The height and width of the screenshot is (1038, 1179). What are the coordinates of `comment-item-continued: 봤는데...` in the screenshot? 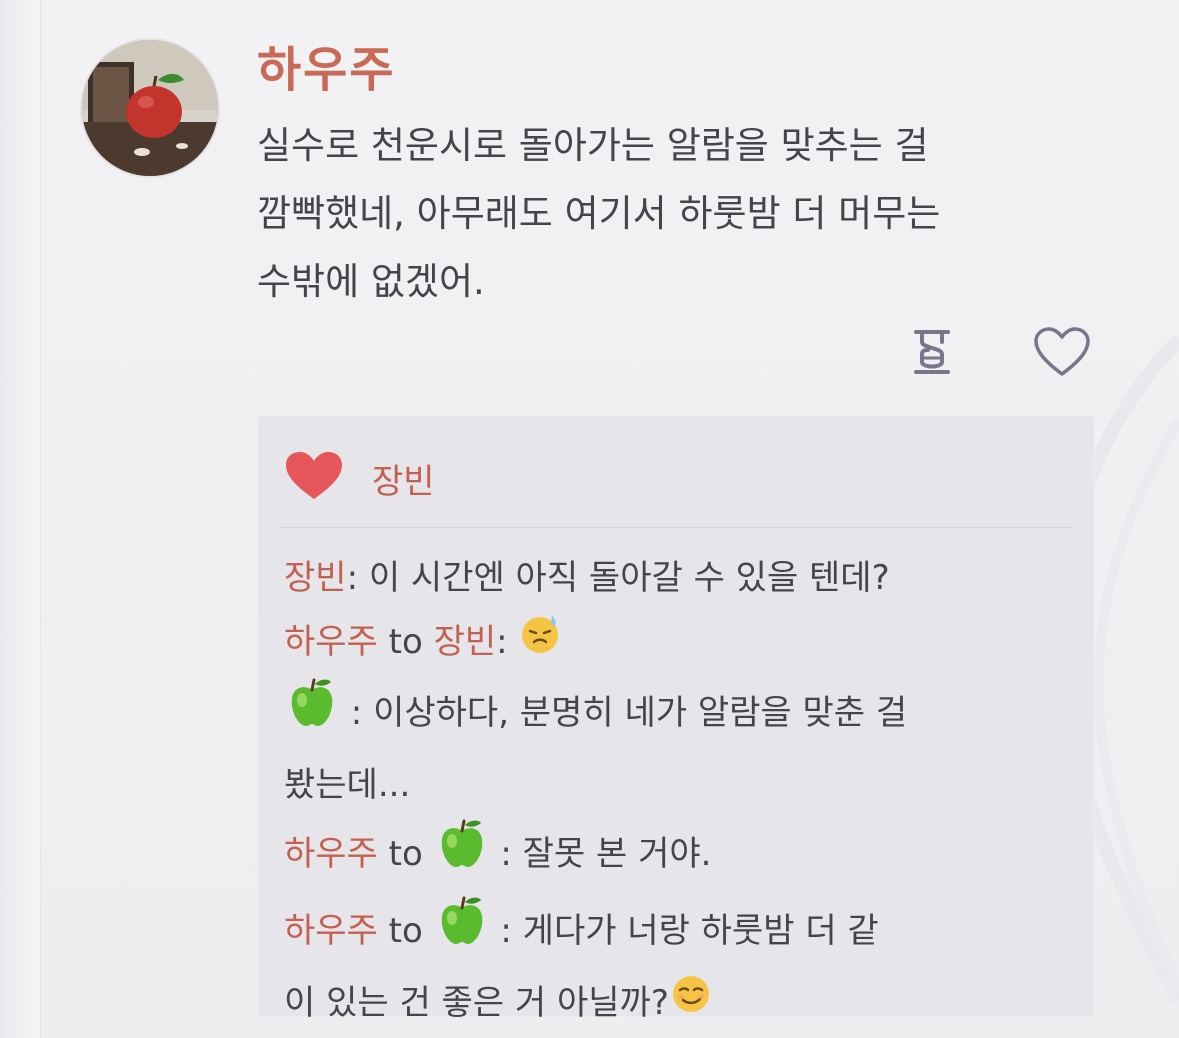 It's located at (679, 785).